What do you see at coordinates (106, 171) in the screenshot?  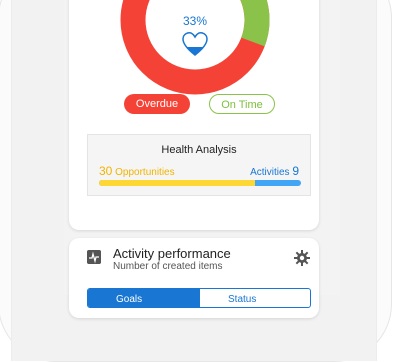 I see `opportunities-count: 30` at bounding box center [106, 171].